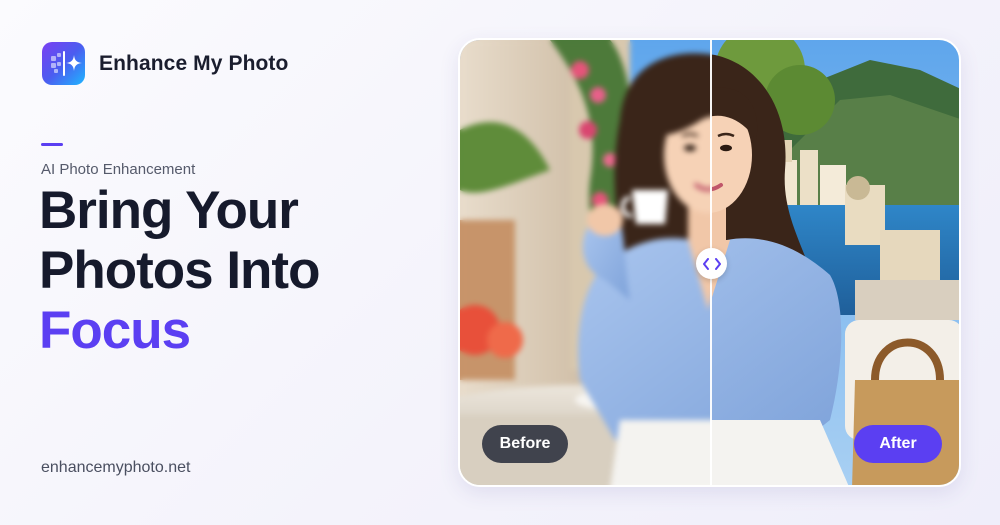  I want to click on headline-line-2: Photos Into, so click(179, 270).